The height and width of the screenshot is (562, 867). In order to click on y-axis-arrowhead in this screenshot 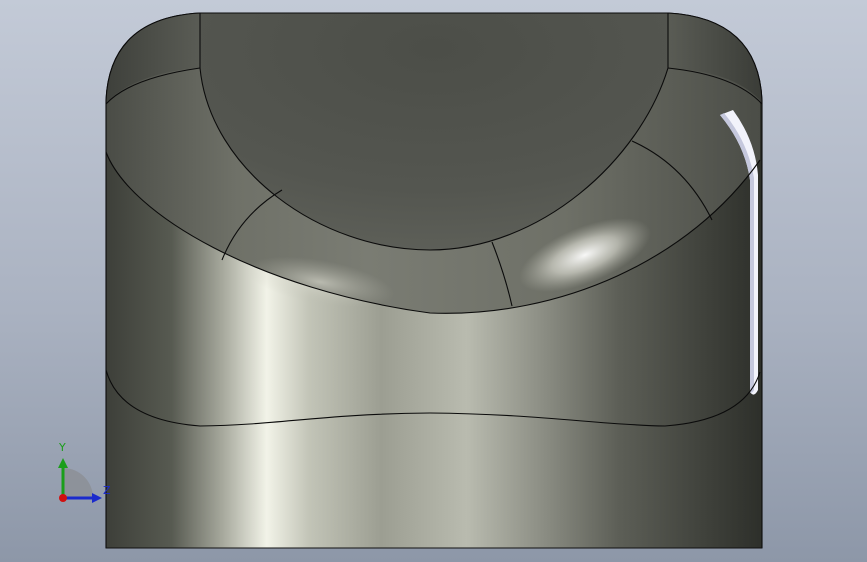, I will do `click(63, 463)`.